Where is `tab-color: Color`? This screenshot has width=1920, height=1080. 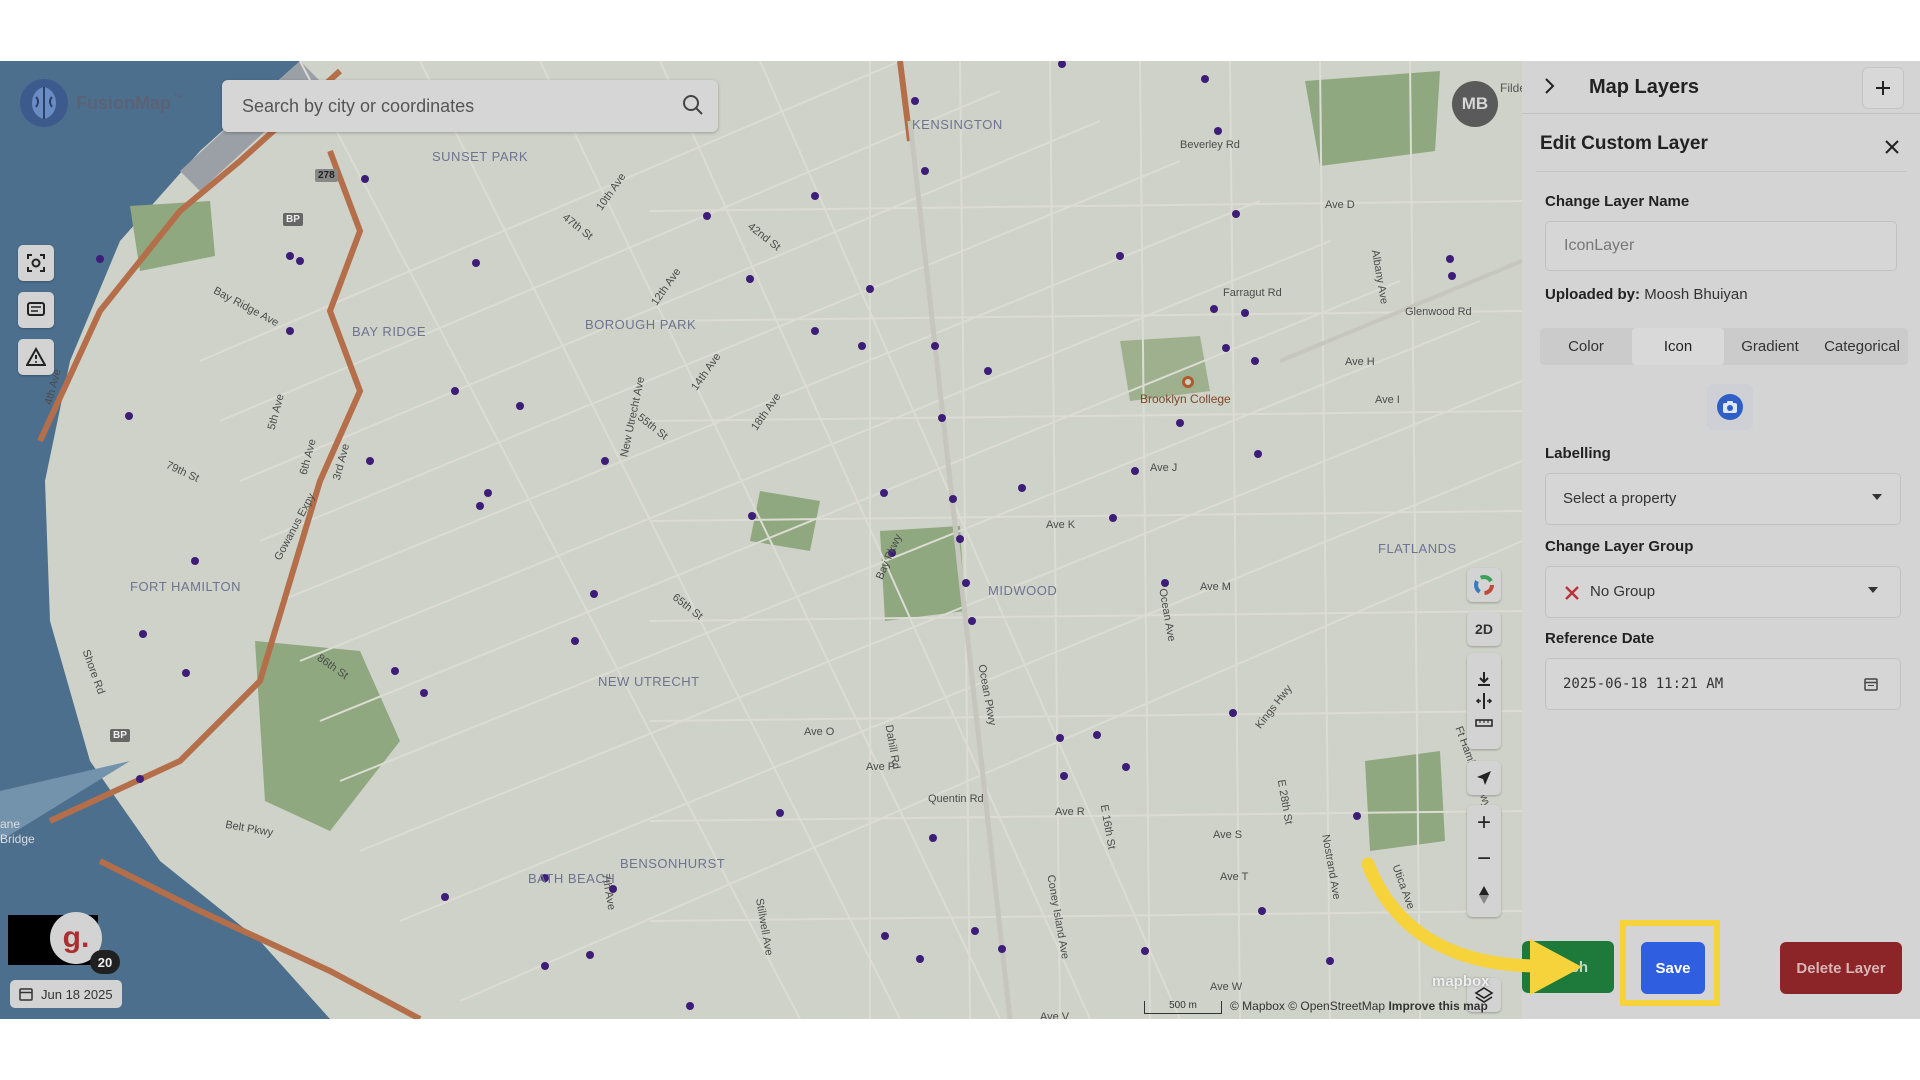
tab-color: Color is located at coordinates (1586, 346).